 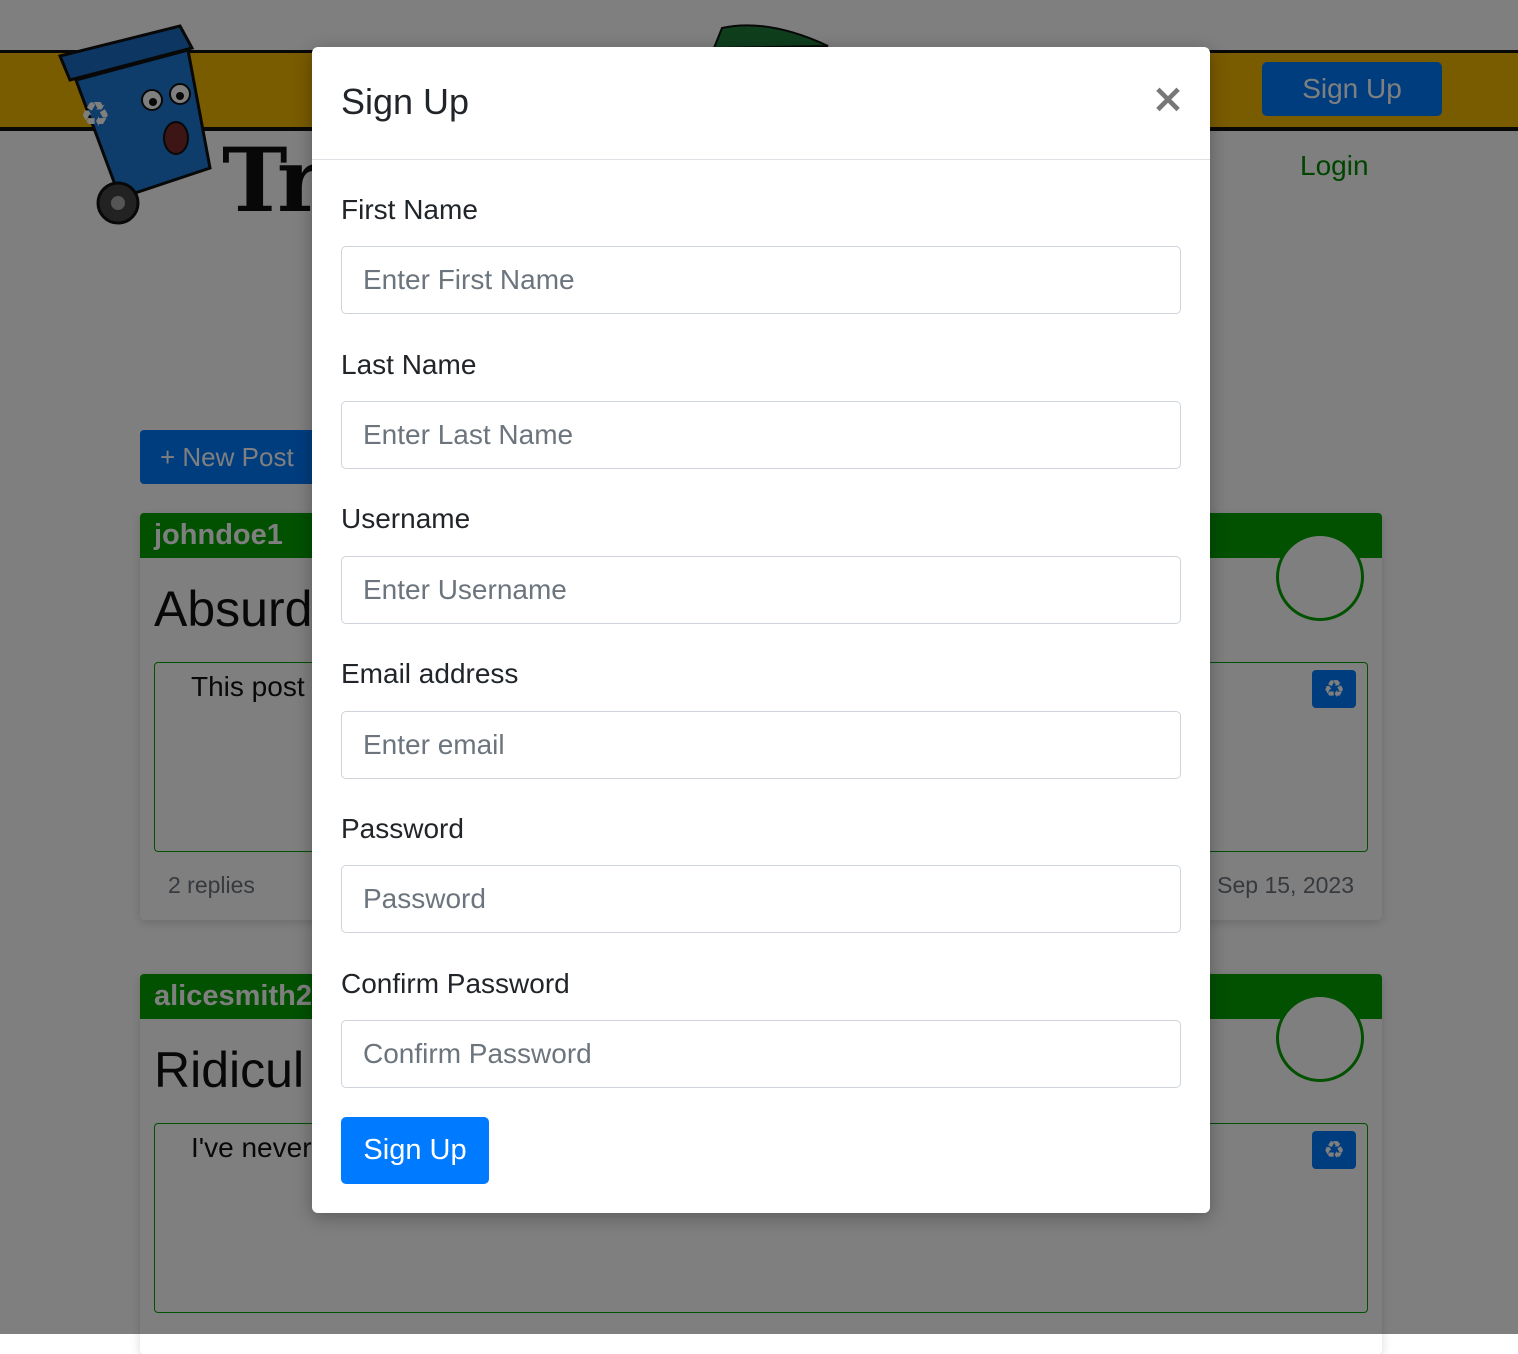 What do you see at coordinates (1168, 99) in the screenshot?
I see `close-icon: ×` at bounding box center [1168, 99].